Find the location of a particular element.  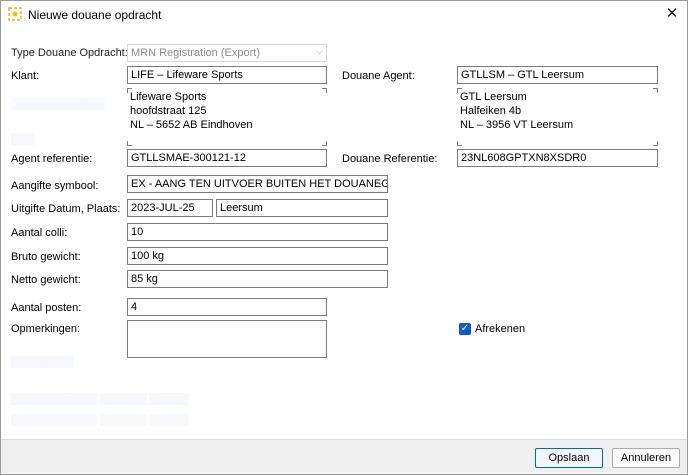

save-button: Opslaan is located at coordinates (569, 458).